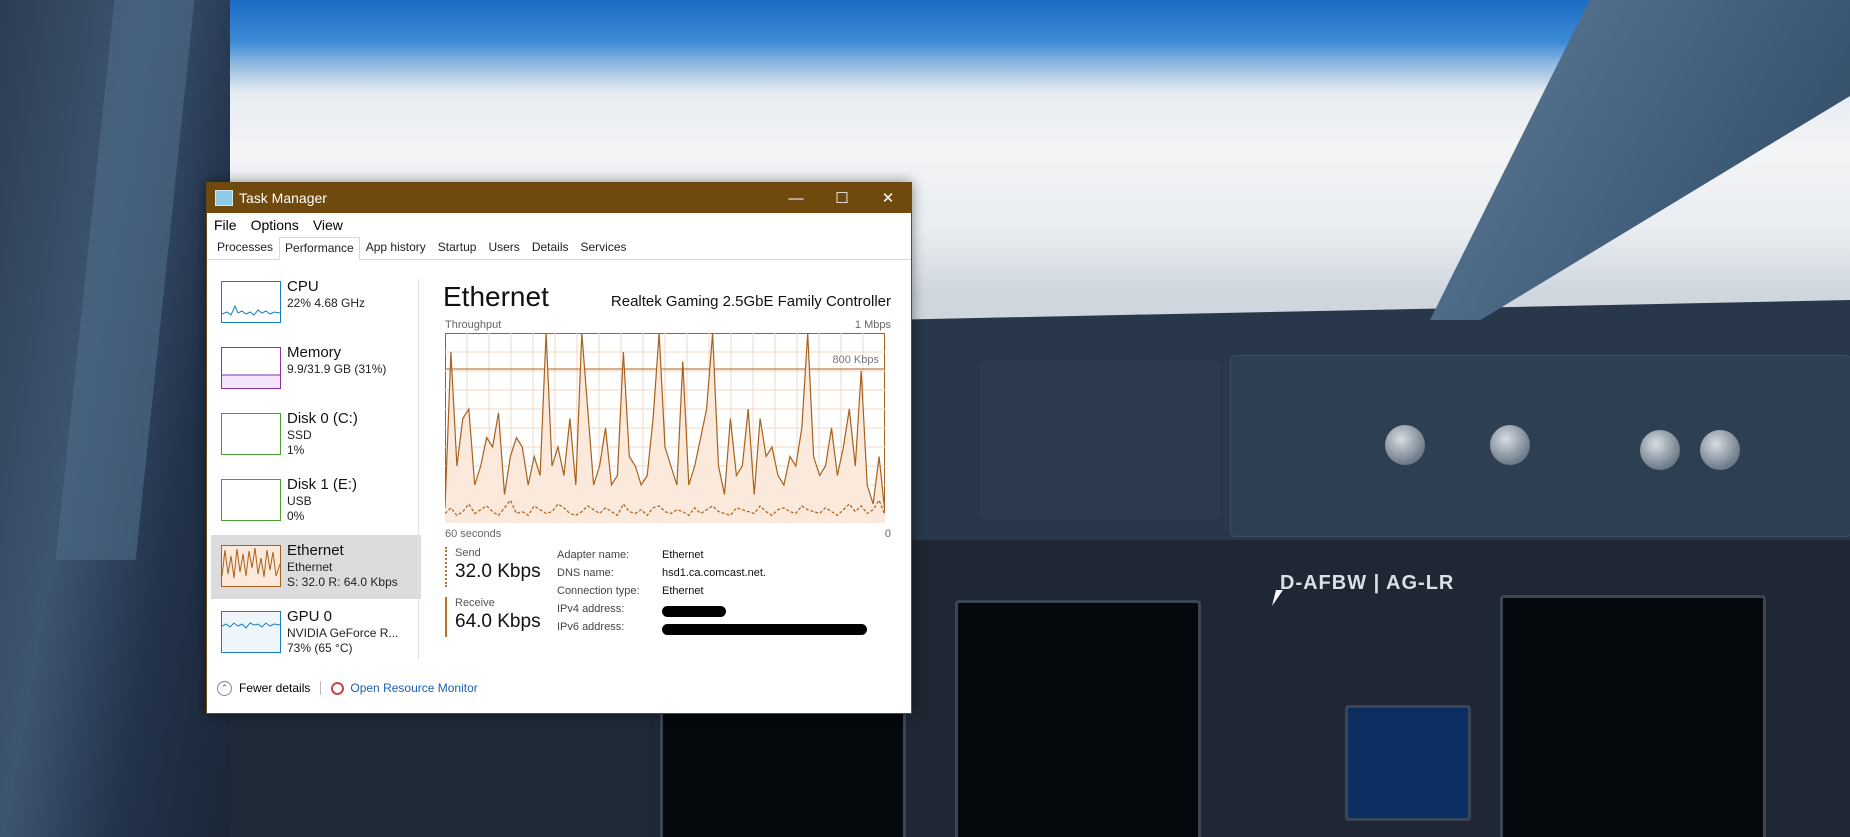 This screenshot has width=1850, height=837. I want to click on sidebar-item-disk-1: Disk 1 (E:) USB 0%, so click(316, 501).